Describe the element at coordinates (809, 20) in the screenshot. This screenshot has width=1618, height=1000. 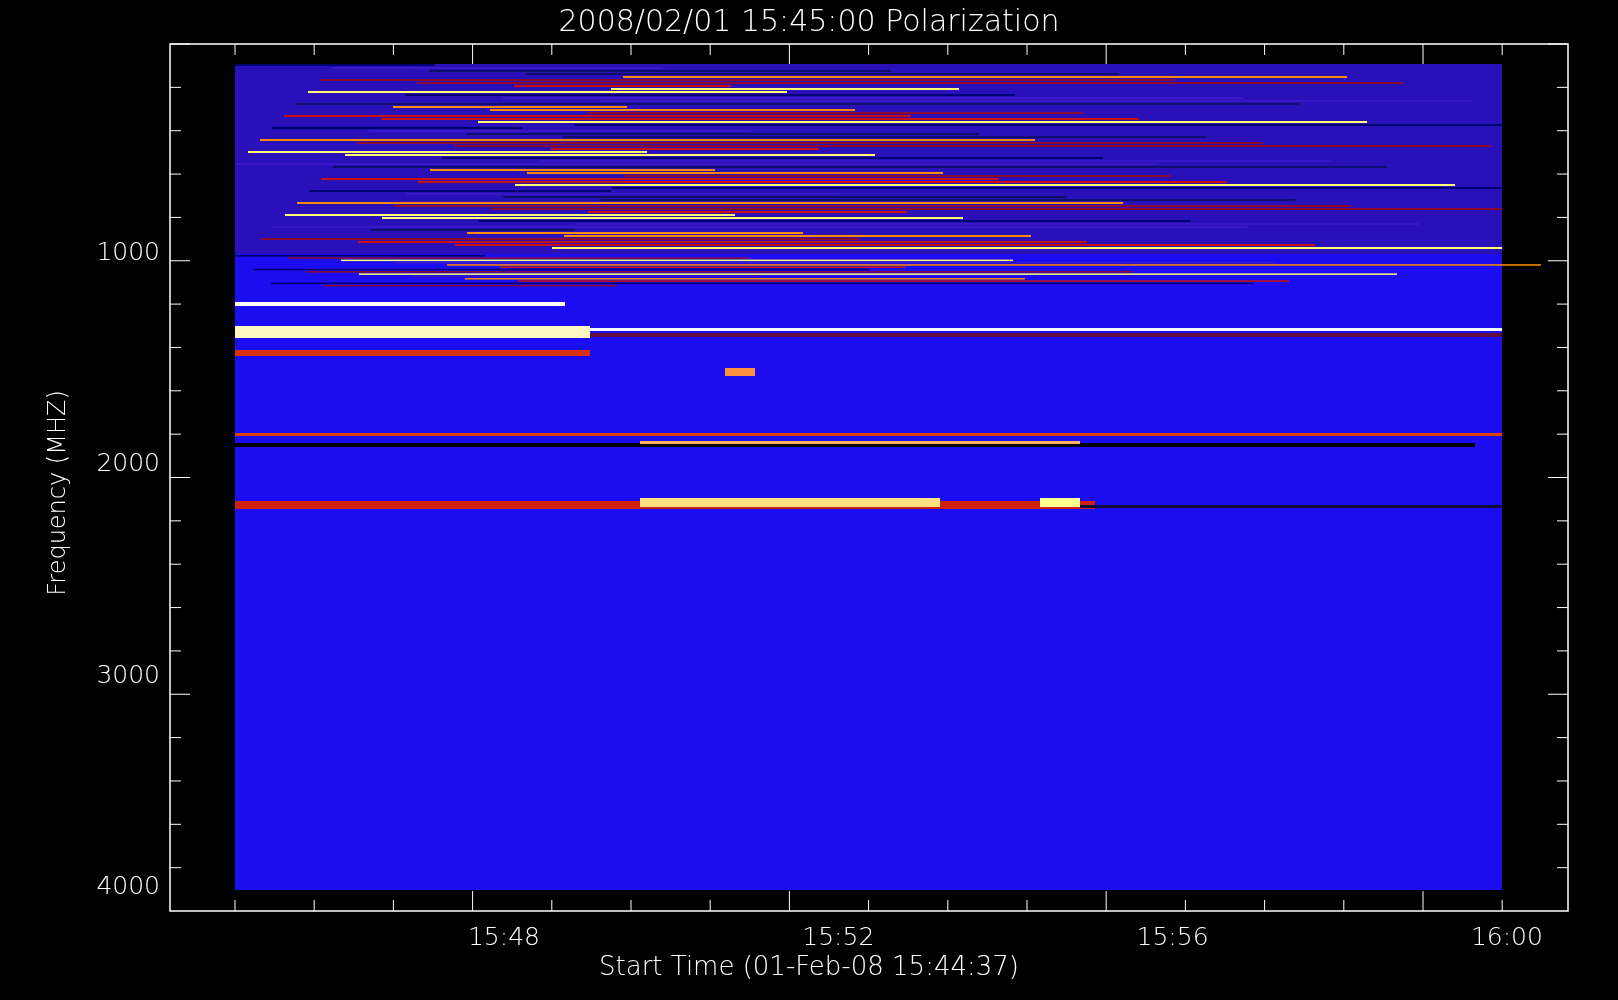
I see `plot-title: 2008/02/01 15:45:00 Polarization` at that location.